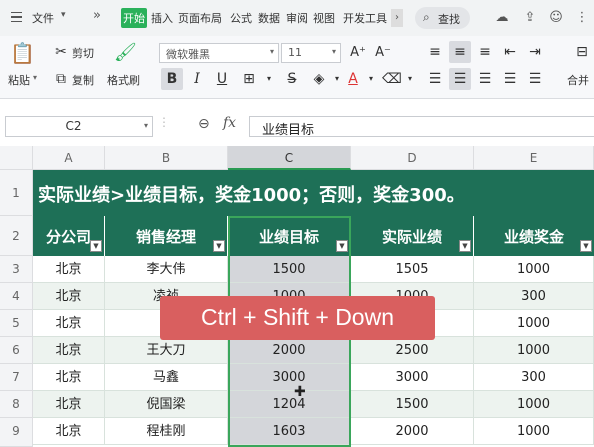 The image size is (594, 447). What do you see at coordinates (134, 18) in the screenshot?
I see `tab-home: 开始` at bounding box center [134, 18].